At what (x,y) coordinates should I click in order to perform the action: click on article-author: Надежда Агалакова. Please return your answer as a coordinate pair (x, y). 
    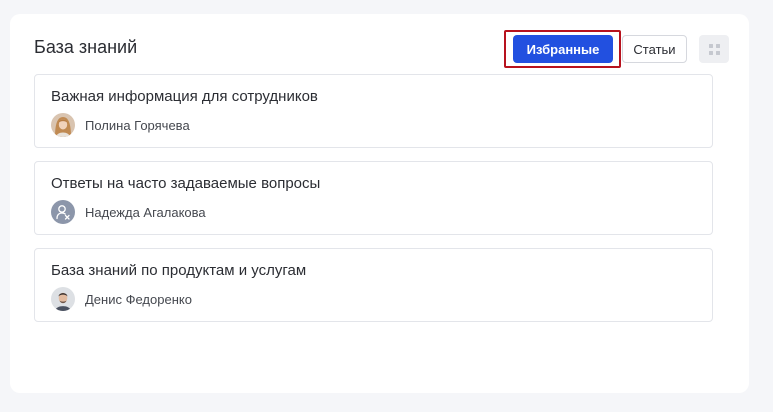
    Looking at the image, I should click on (128, 212).